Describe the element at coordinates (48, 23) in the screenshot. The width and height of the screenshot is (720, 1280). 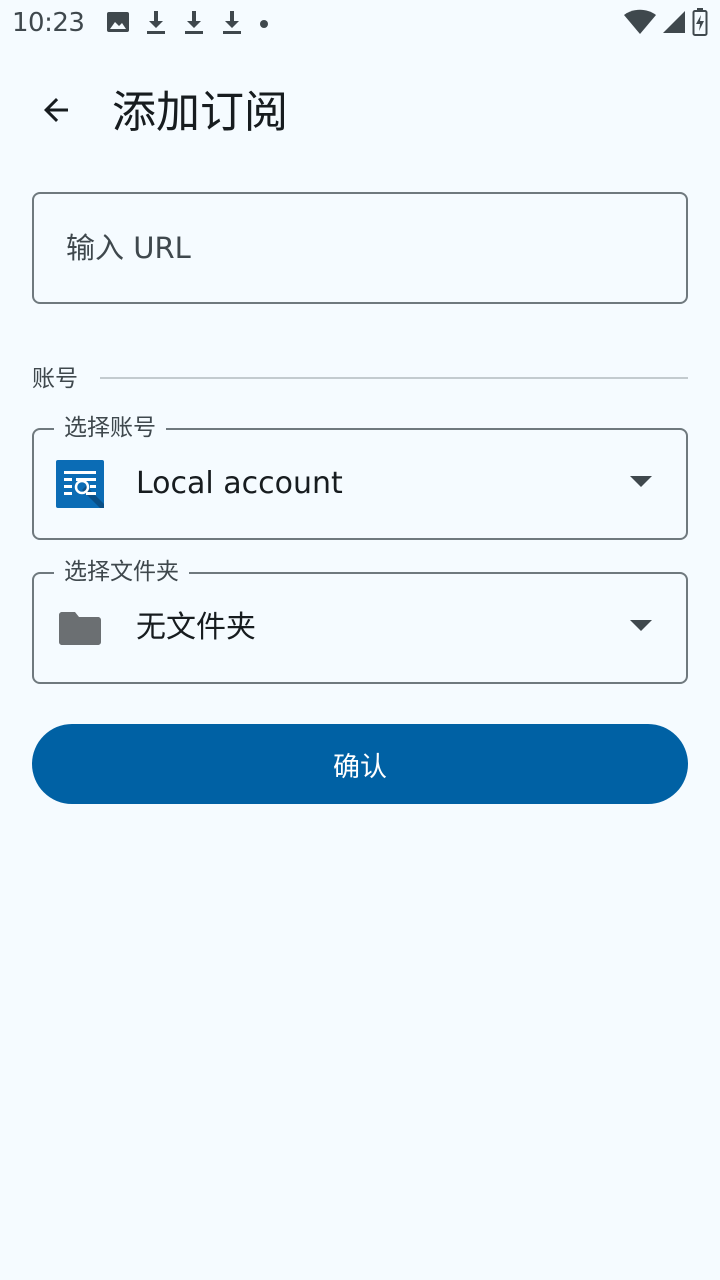
I see `status-time: 10:23` at that location.